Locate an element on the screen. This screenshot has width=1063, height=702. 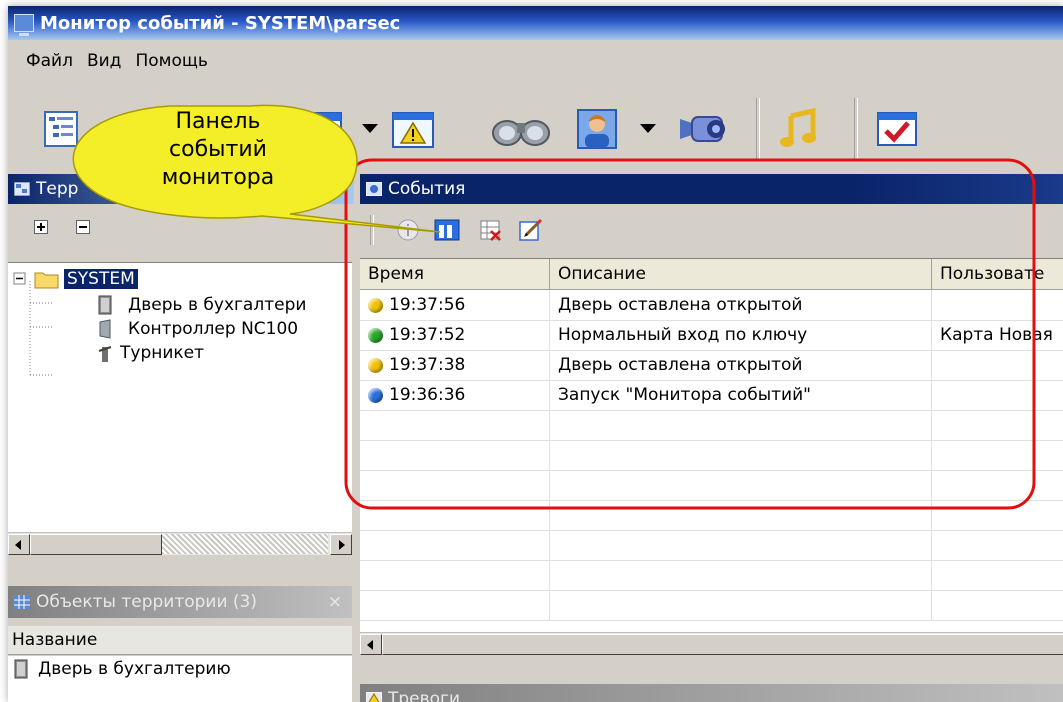
door-icon is located at coordinates (105, 305).